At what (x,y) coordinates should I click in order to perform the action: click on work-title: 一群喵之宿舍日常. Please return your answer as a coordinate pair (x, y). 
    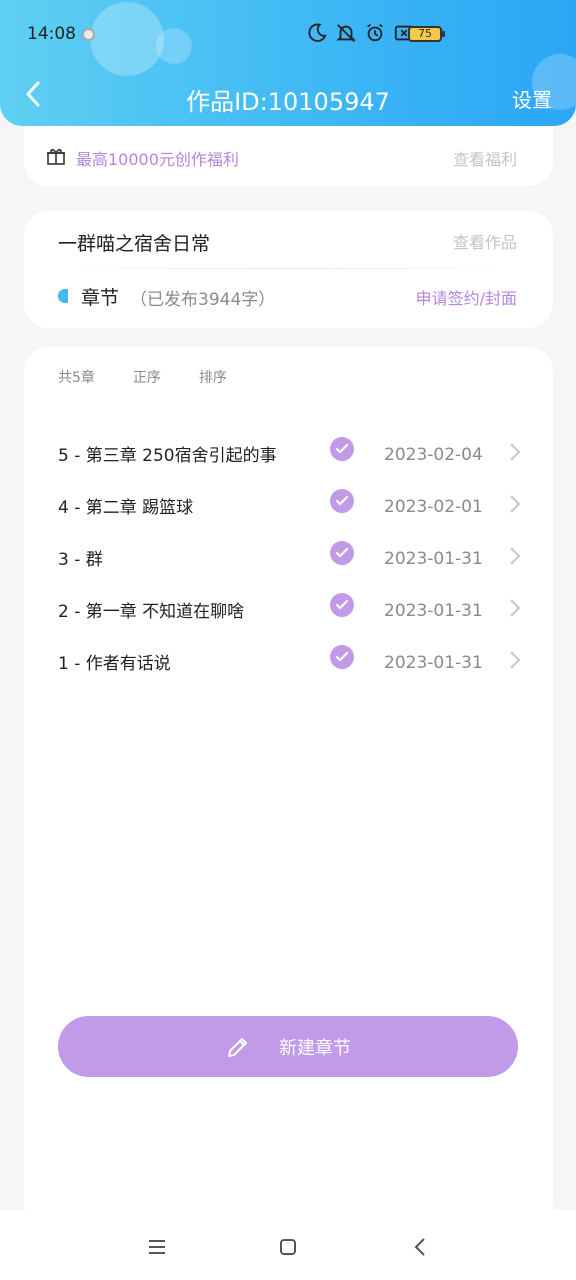
    Looking at the image, I should click on (134, 244).